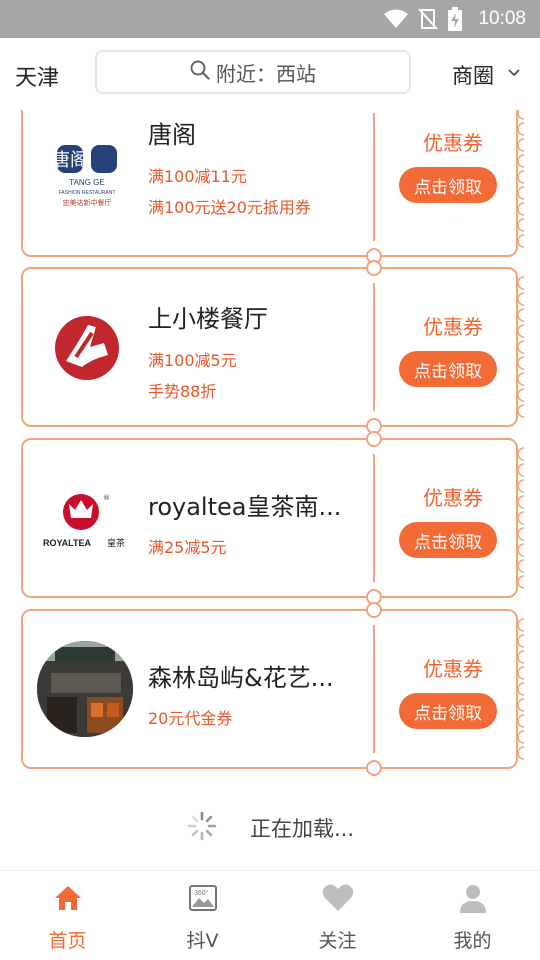 The width and height of the screenshot is (540, 960). Describe the element at coordinates (202, 941) in the screenshot. I see `tab-label: 抖V` at that location.